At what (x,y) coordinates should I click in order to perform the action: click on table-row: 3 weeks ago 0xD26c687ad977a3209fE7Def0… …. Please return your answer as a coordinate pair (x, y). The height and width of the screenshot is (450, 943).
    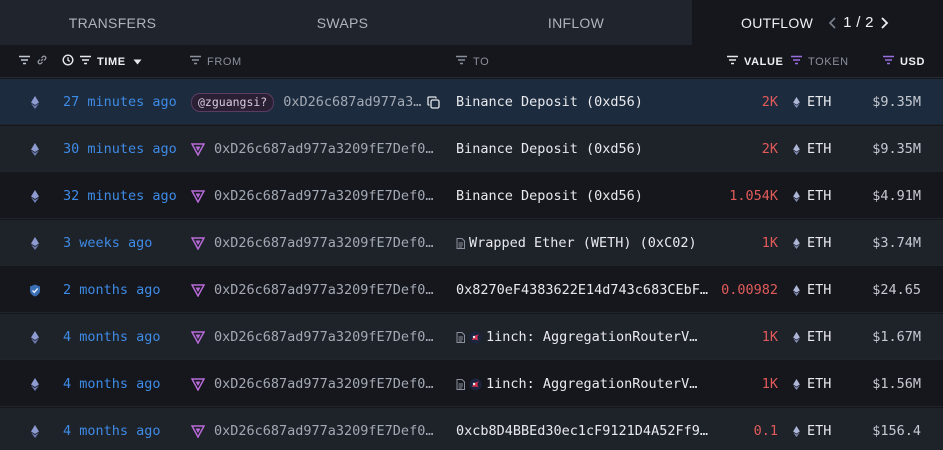
    Looking at the image, I should click on (471, 243).